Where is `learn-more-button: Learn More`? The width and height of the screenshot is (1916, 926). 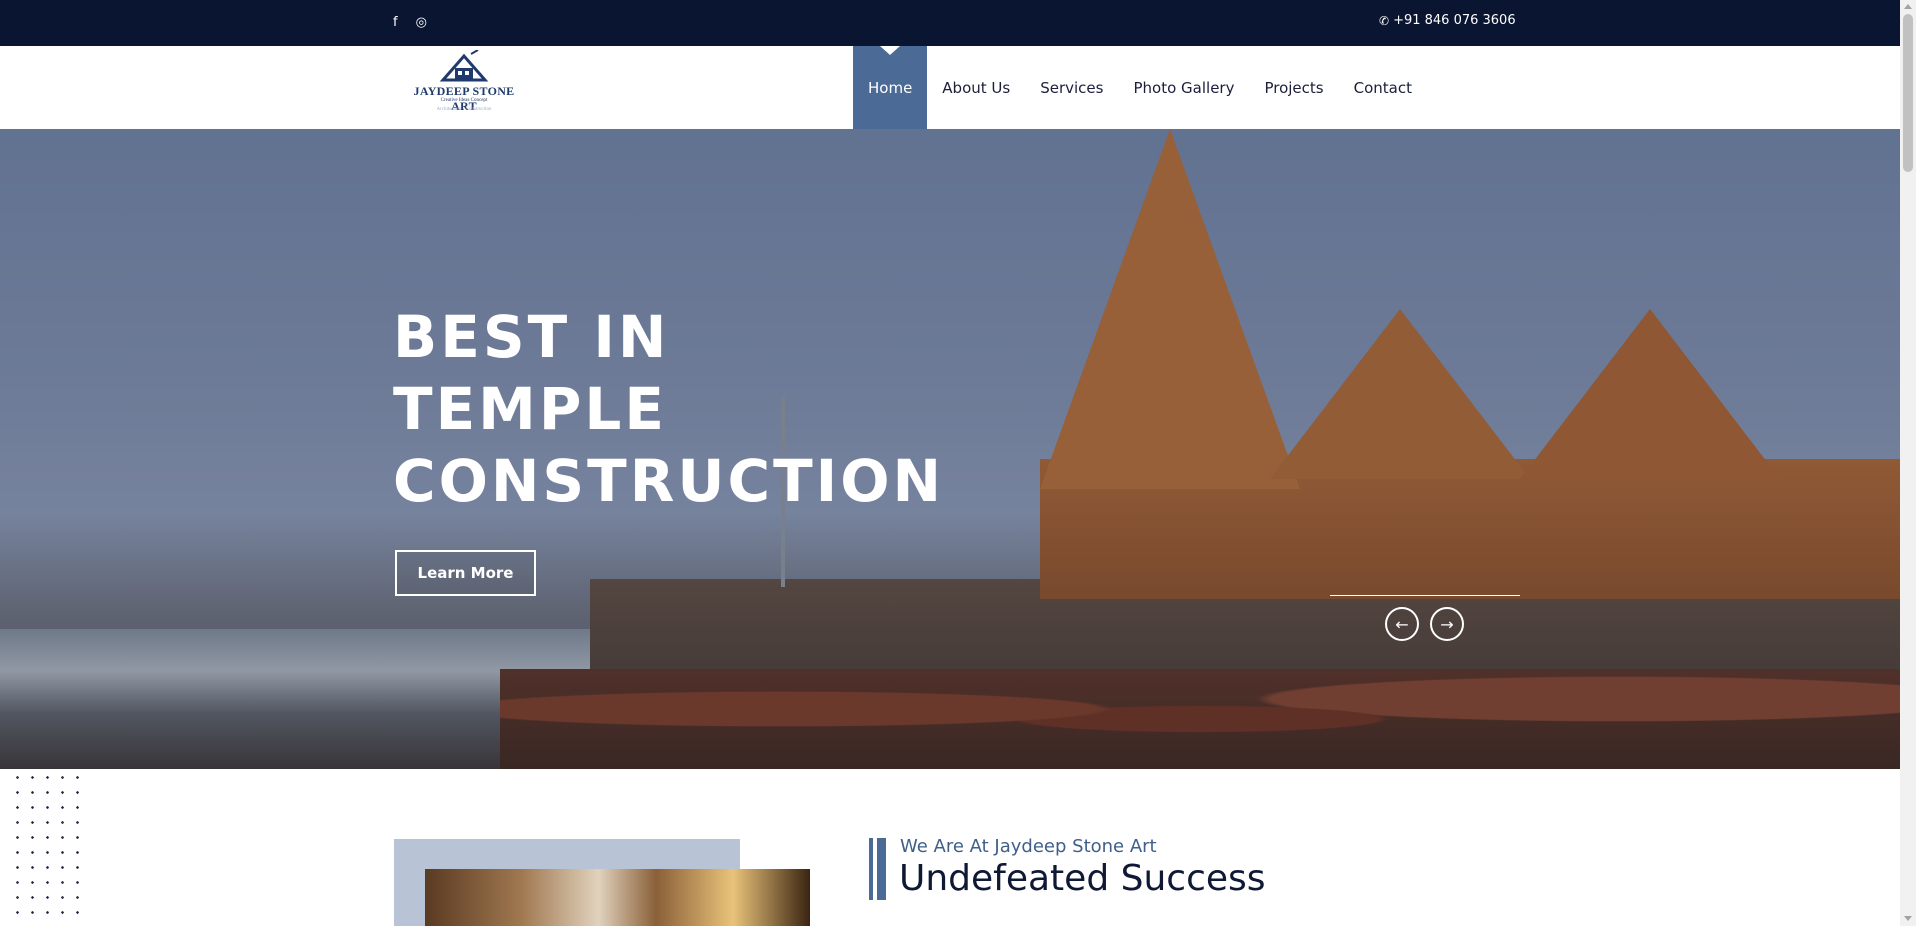
learn-more-button: Learn More is located at coordinates (465, 573).